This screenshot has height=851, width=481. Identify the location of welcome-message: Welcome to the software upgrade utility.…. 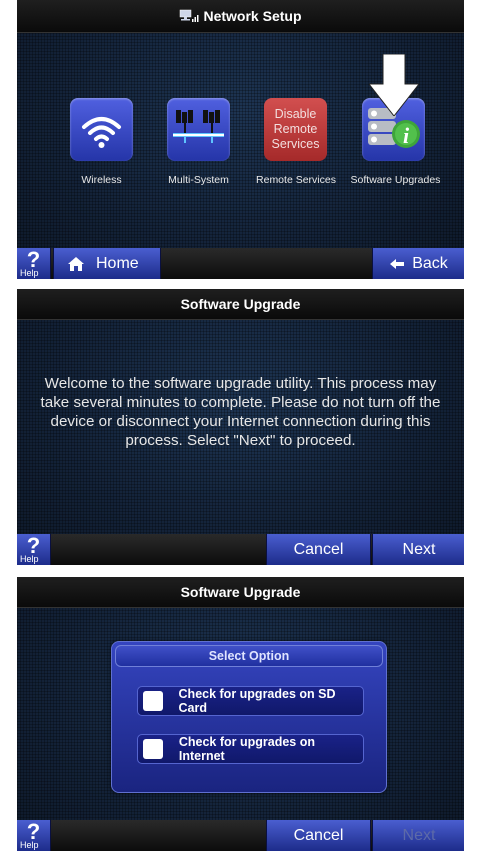
(240, 412).